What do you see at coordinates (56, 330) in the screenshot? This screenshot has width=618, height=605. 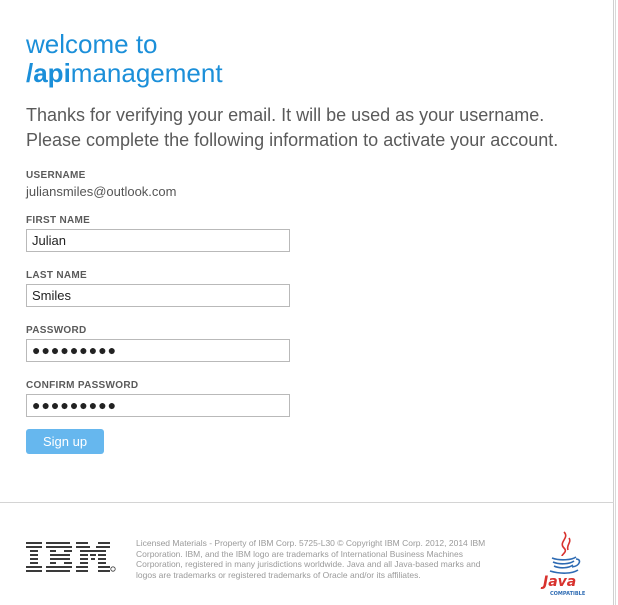 I see `password-label: PASSWORD` at bounding box center [56, 330].